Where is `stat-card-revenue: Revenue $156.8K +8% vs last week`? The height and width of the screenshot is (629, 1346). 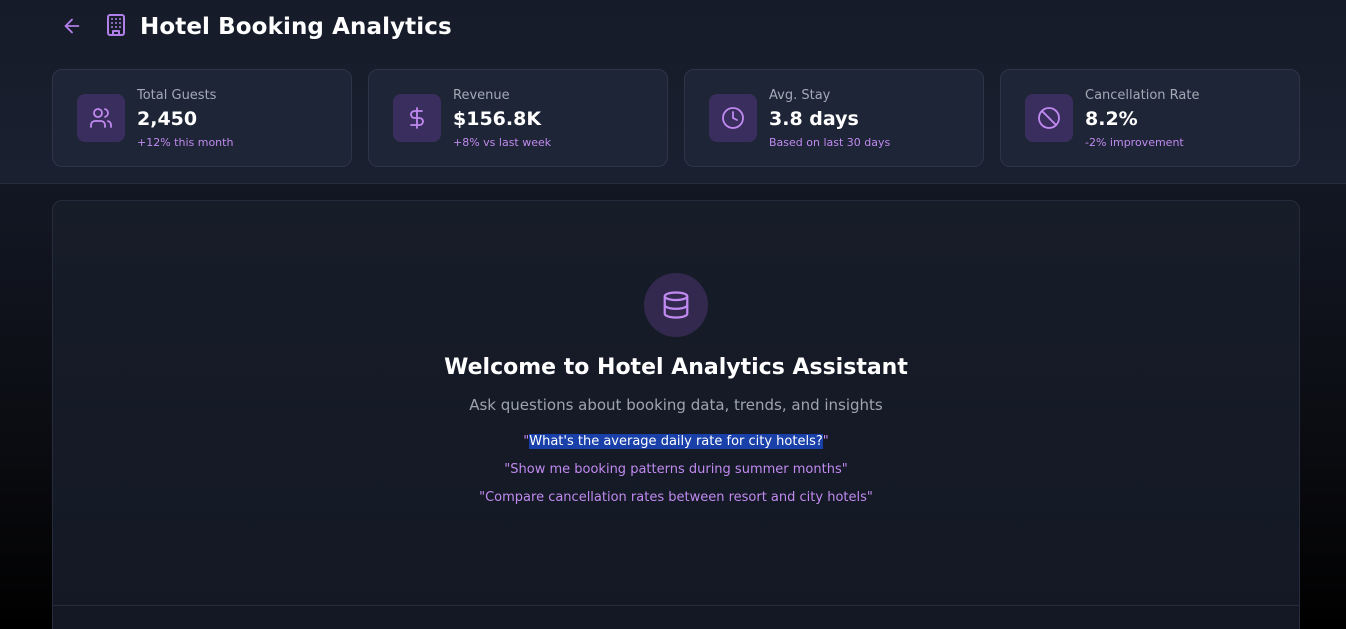 stat-card-revenue: Revenue $156.8K +8% vs last week is located at coordinates (518, 118).